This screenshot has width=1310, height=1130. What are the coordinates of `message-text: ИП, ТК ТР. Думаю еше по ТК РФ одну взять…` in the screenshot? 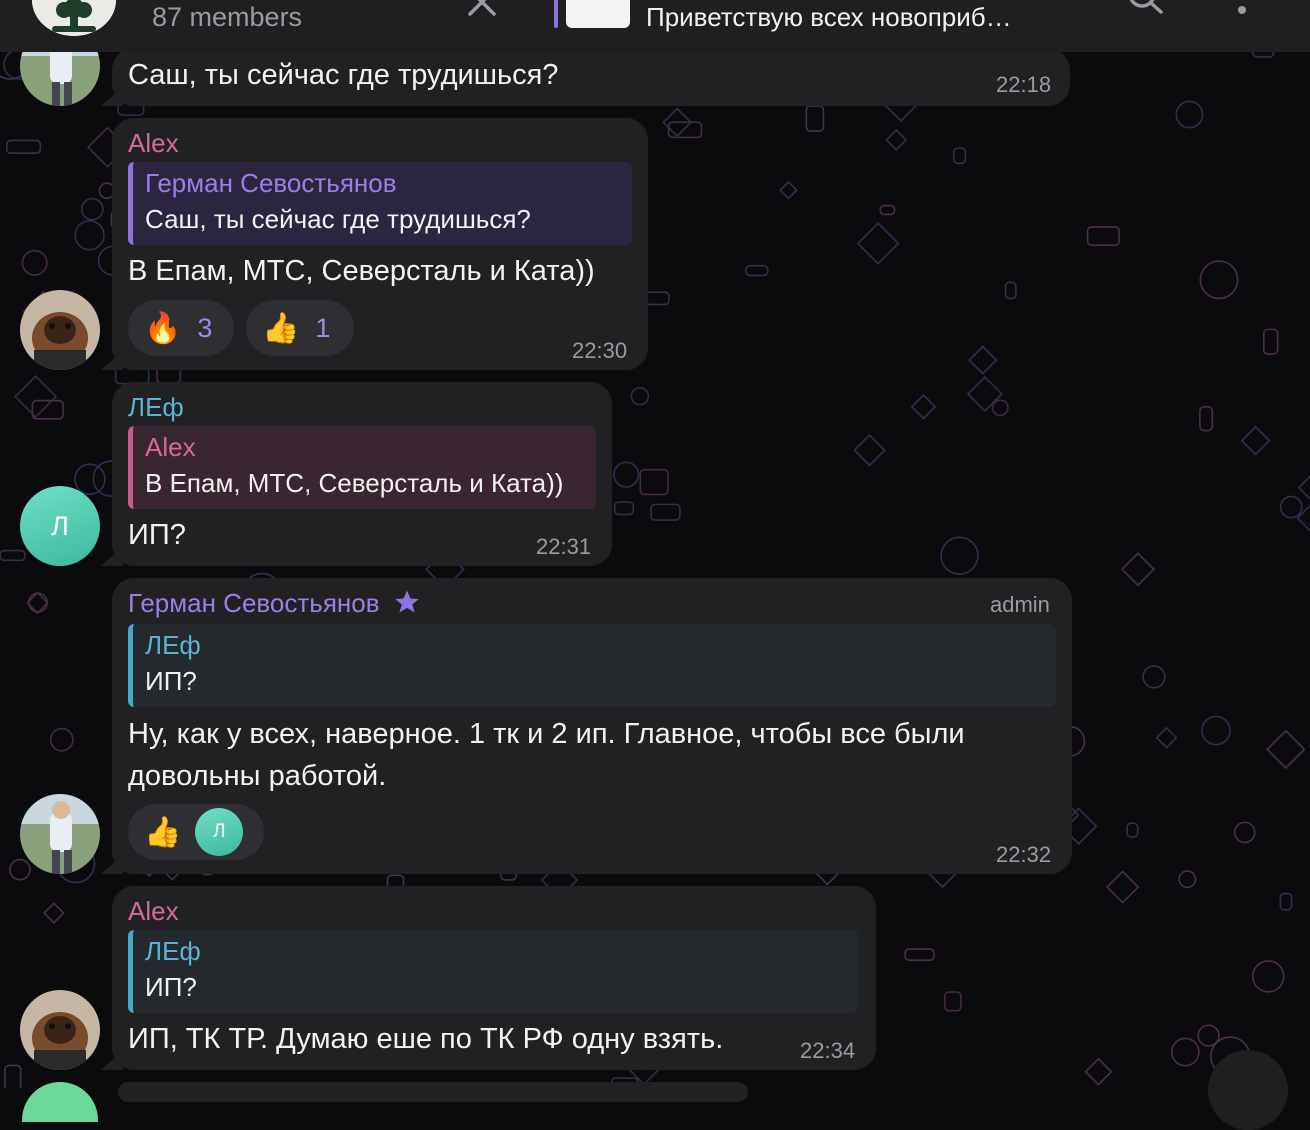 It's located at (426, 1039).